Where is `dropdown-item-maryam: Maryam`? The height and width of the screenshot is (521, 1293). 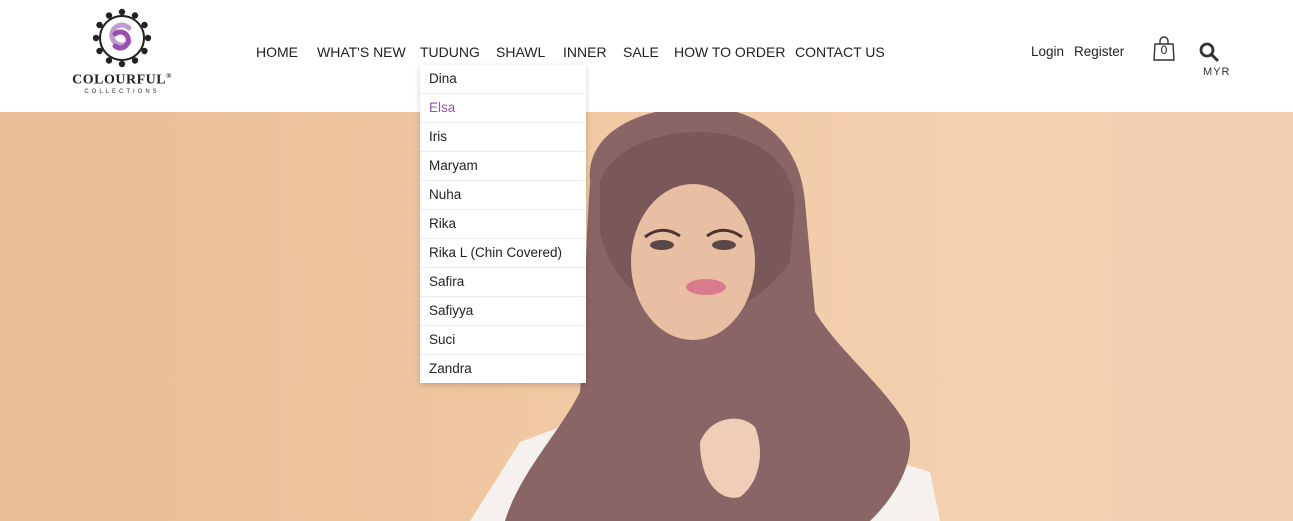 dropdown-item-maryam: Maryam is located at coordinates (503, 166).